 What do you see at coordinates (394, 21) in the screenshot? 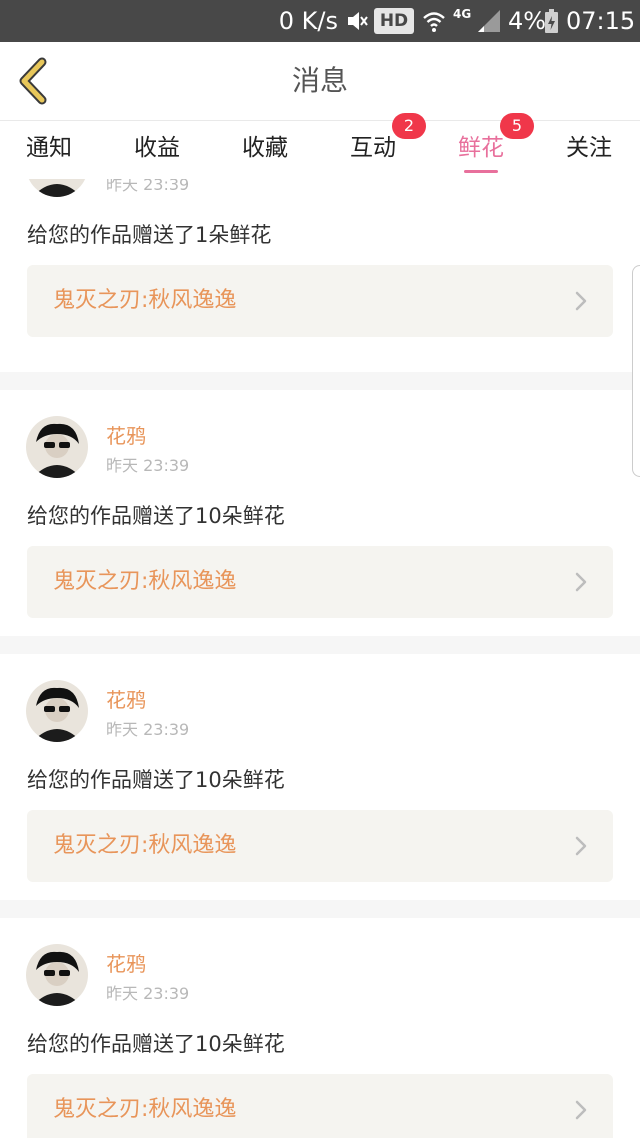
I see `hd-badge: HD` at bounding box center [394, 21].